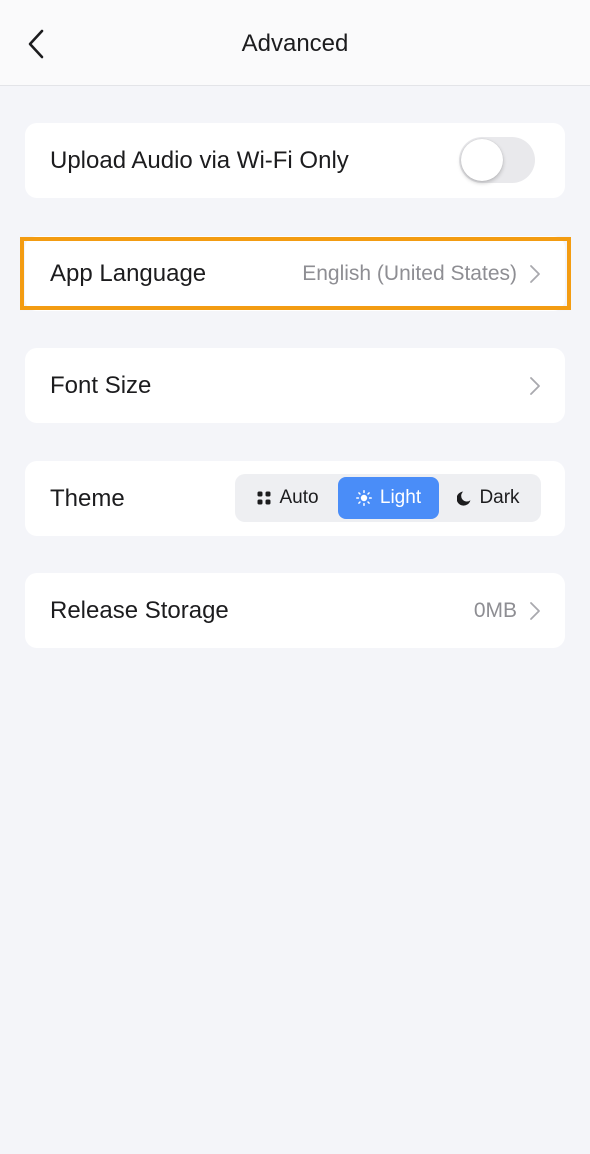 The image size is (590, 1154). What do you see at coordinates (482, 160) in the screenshot?
I see `toggle-knob` at bounding box center [482, 160].